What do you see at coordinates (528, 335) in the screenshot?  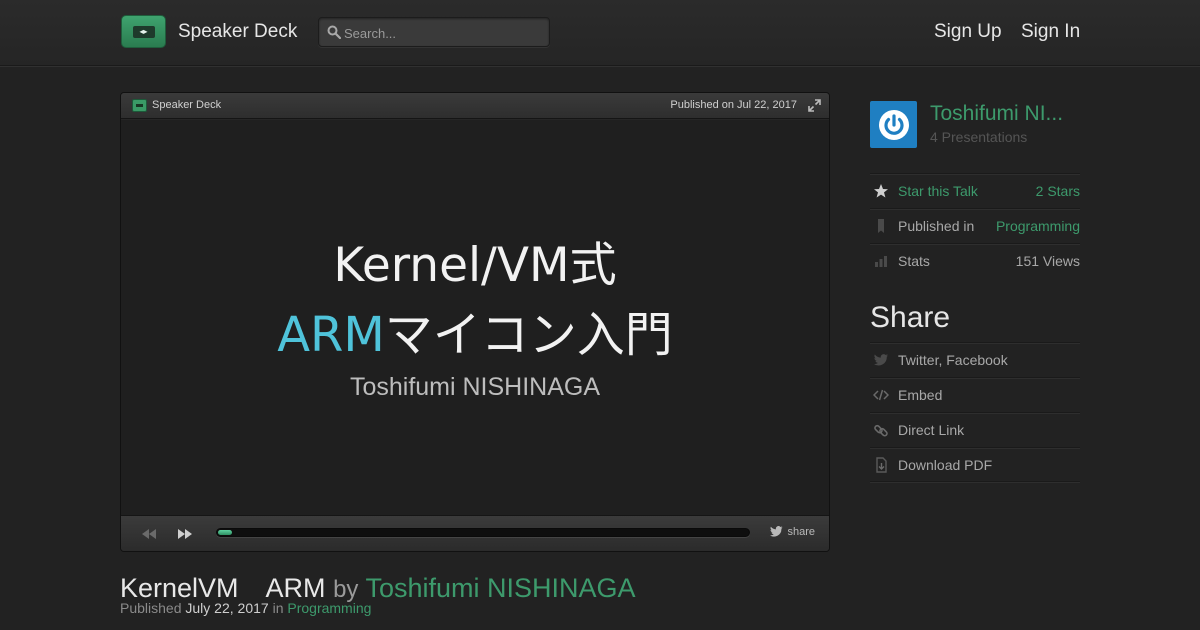 I see `slide-subtitle-rest: マイコン入門` at bounding box center [528, 335].